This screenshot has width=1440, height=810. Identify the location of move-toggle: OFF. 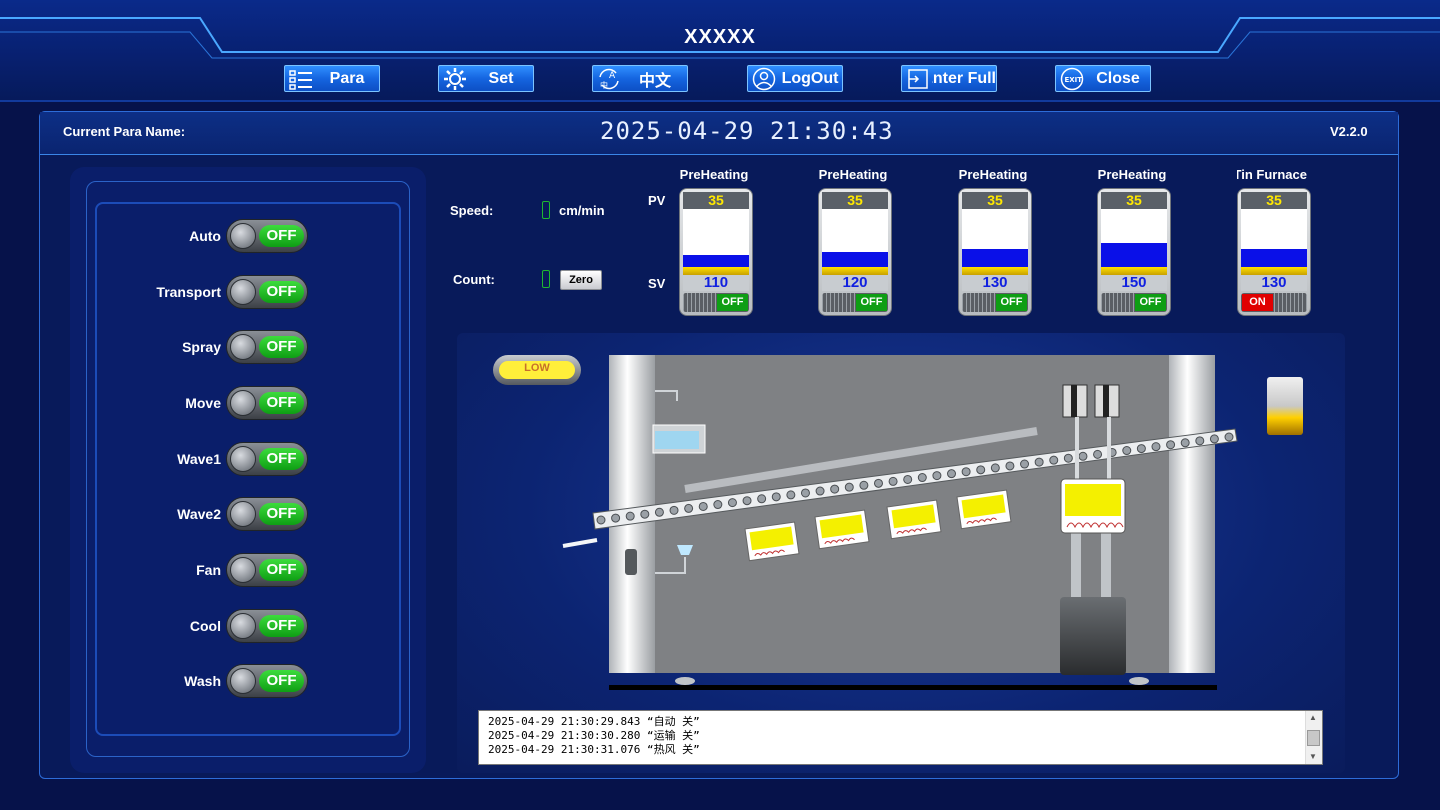
(267, 403).